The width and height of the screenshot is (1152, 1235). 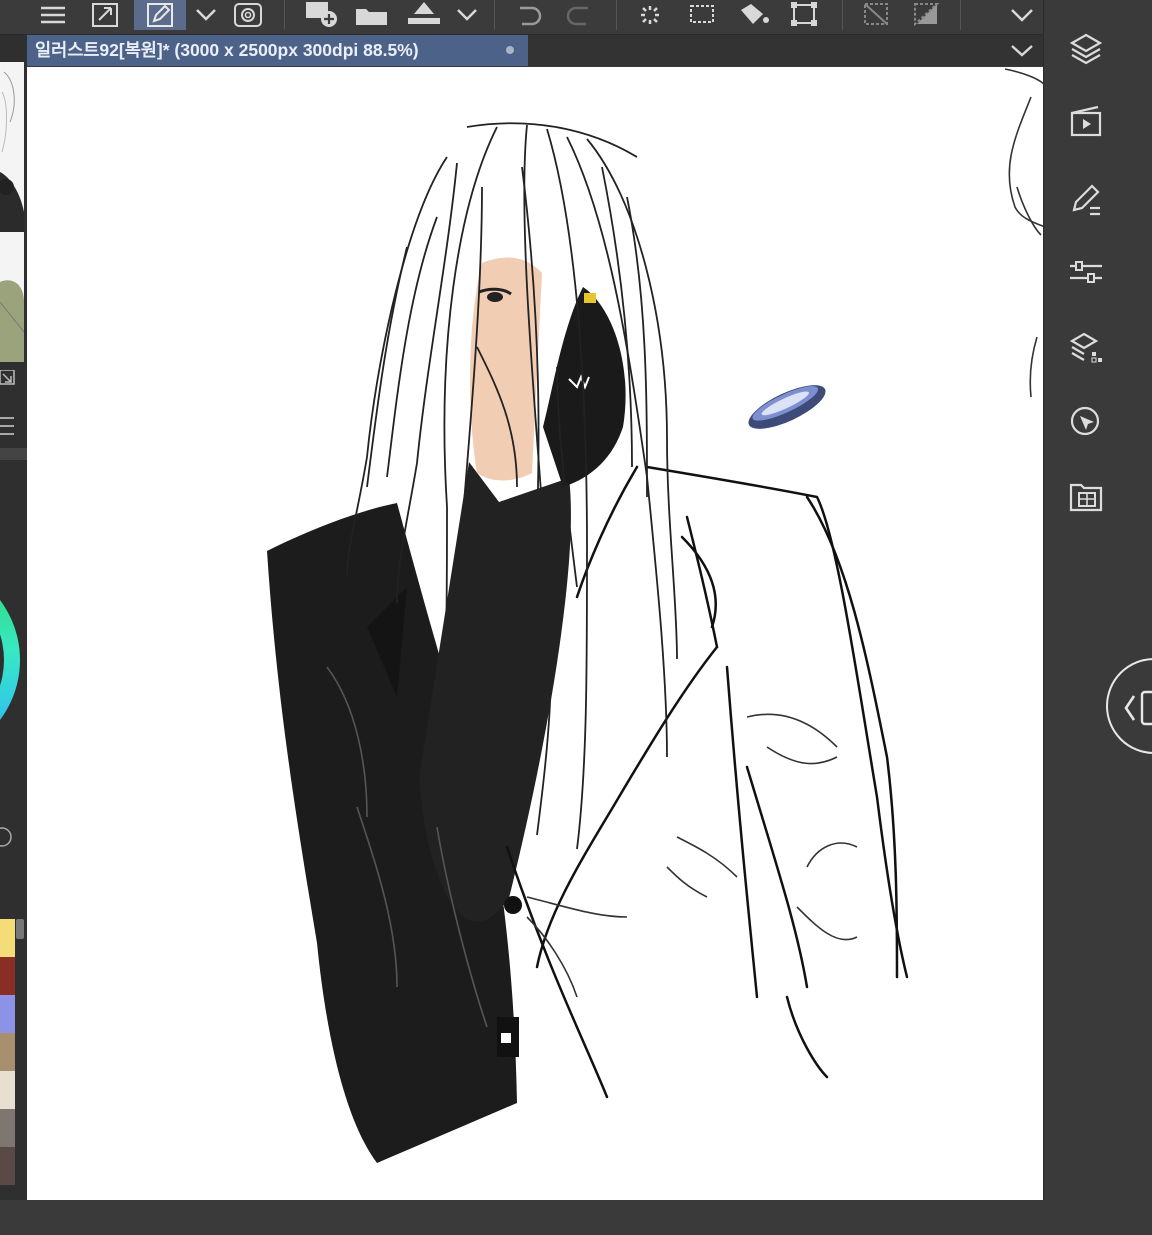 I want to click on right-panel, so click(x=1097, y=600).